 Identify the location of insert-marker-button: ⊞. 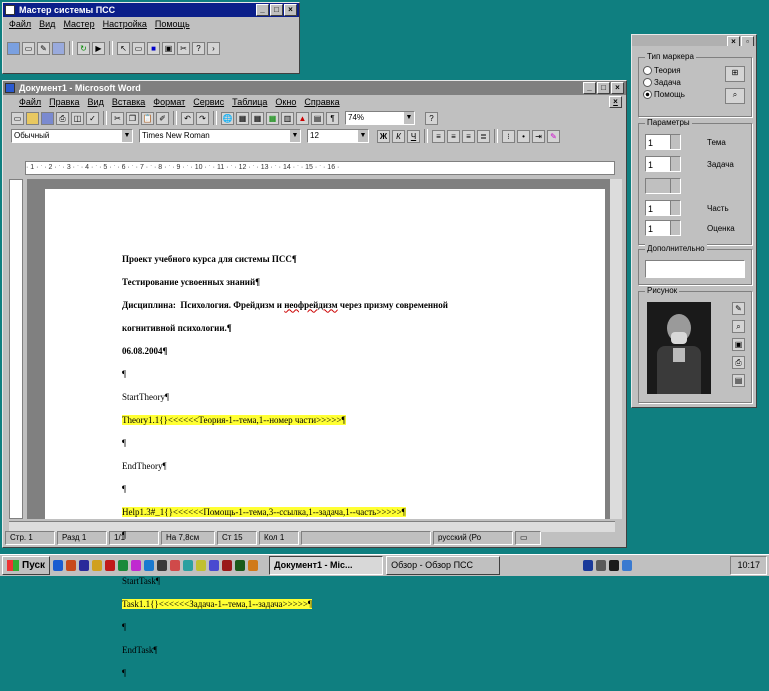
(735, 74).